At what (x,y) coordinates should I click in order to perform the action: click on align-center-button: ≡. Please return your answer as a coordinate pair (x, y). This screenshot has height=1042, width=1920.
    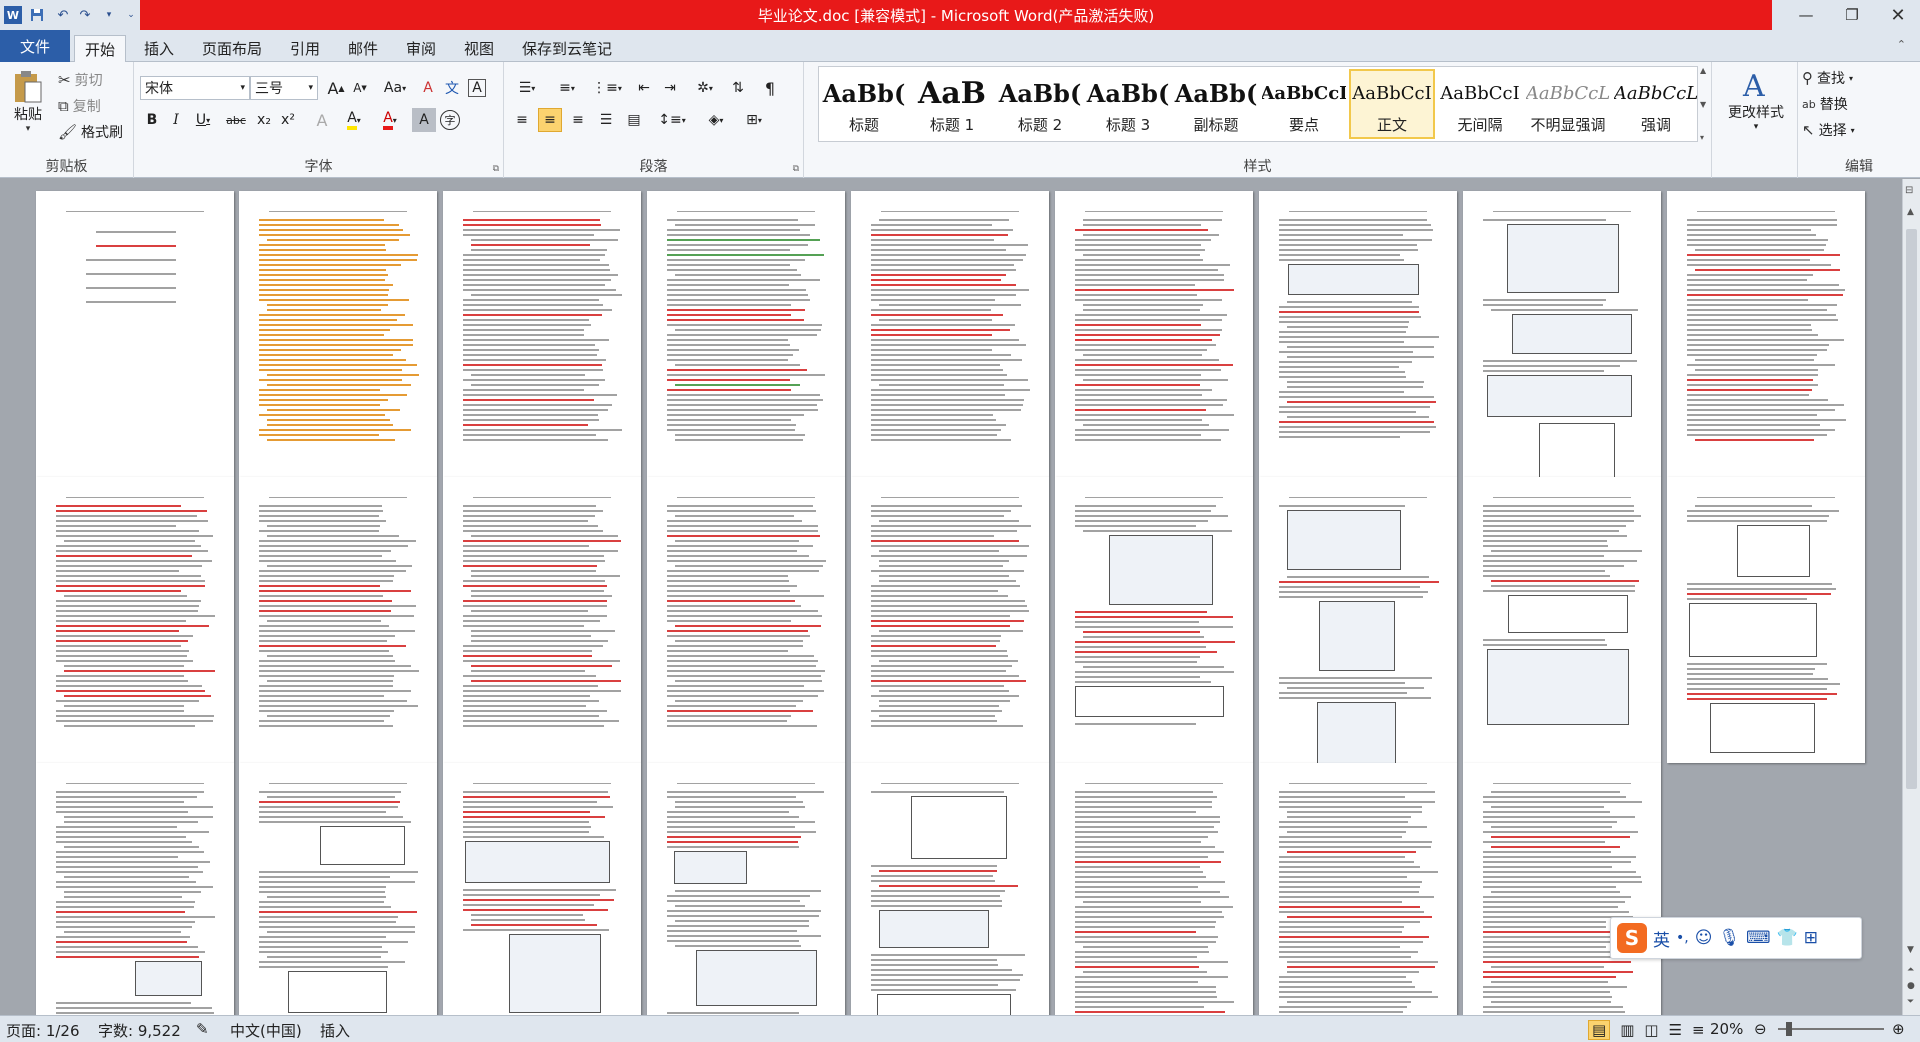
    Looking at the image, I should click on (550, 120).